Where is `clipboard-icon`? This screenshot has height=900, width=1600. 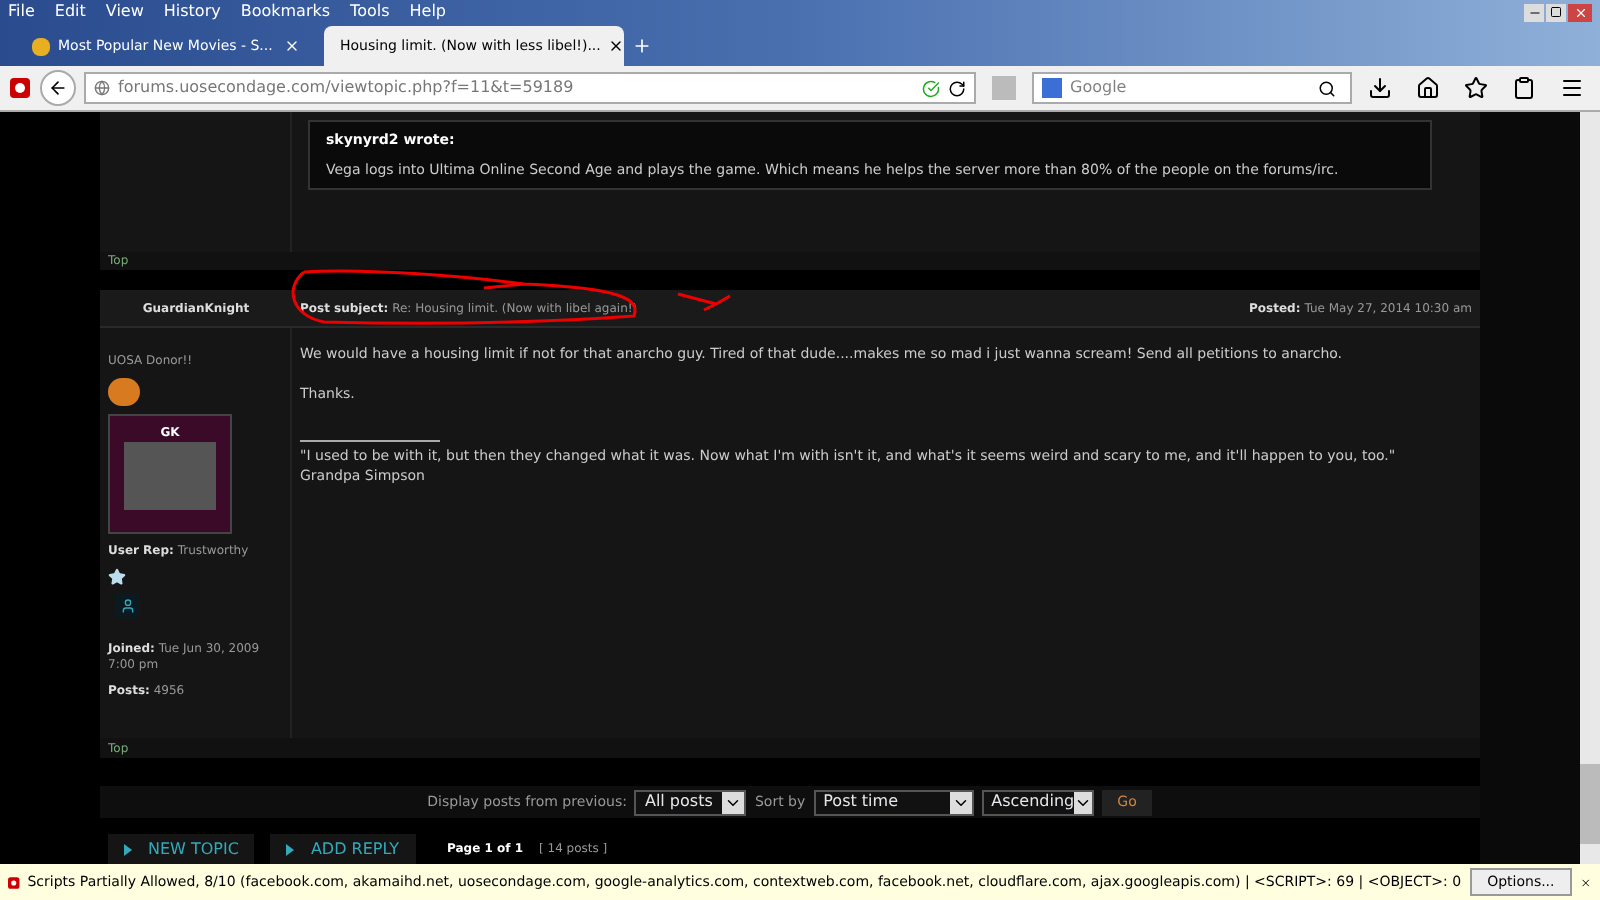 clipboard-icon is located at coordinates (1524, 88).